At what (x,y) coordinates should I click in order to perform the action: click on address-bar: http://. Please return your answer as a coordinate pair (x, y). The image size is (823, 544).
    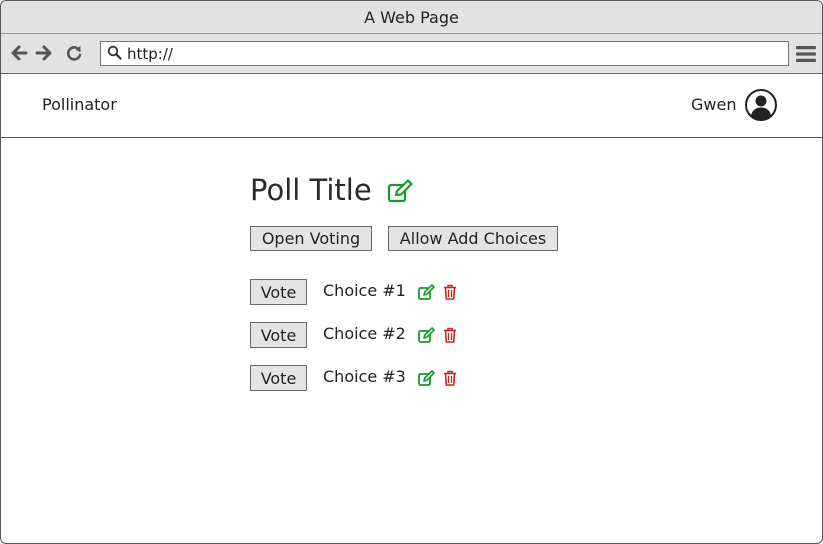
    Looking at the image, I should click on (444, 53).